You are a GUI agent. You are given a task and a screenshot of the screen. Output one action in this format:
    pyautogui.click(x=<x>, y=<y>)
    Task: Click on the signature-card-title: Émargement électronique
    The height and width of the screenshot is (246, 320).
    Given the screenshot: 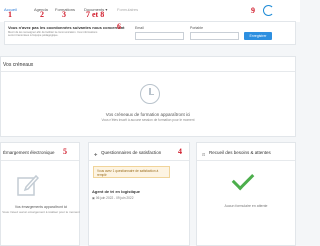 What is the action you would take?
    pyautogui.click(x=29, y=152)
    